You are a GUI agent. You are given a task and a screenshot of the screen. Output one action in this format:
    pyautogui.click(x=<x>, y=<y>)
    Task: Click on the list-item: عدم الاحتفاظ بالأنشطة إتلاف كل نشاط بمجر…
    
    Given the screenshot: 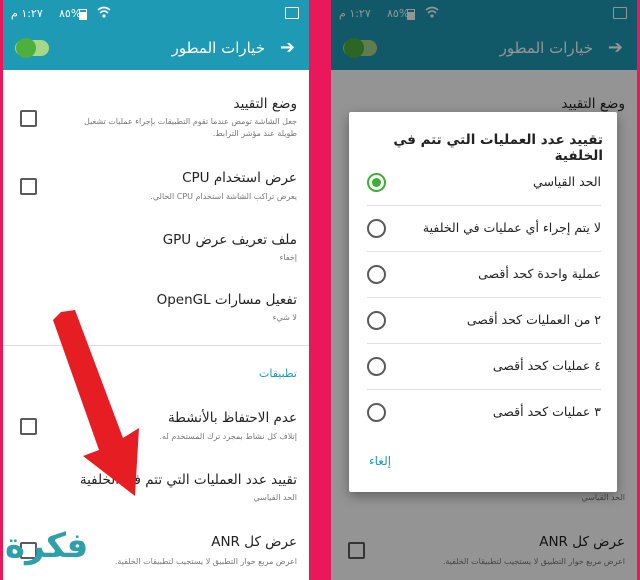 What is the action you would take?
    pyautogui.click(x=156, y=425)
    